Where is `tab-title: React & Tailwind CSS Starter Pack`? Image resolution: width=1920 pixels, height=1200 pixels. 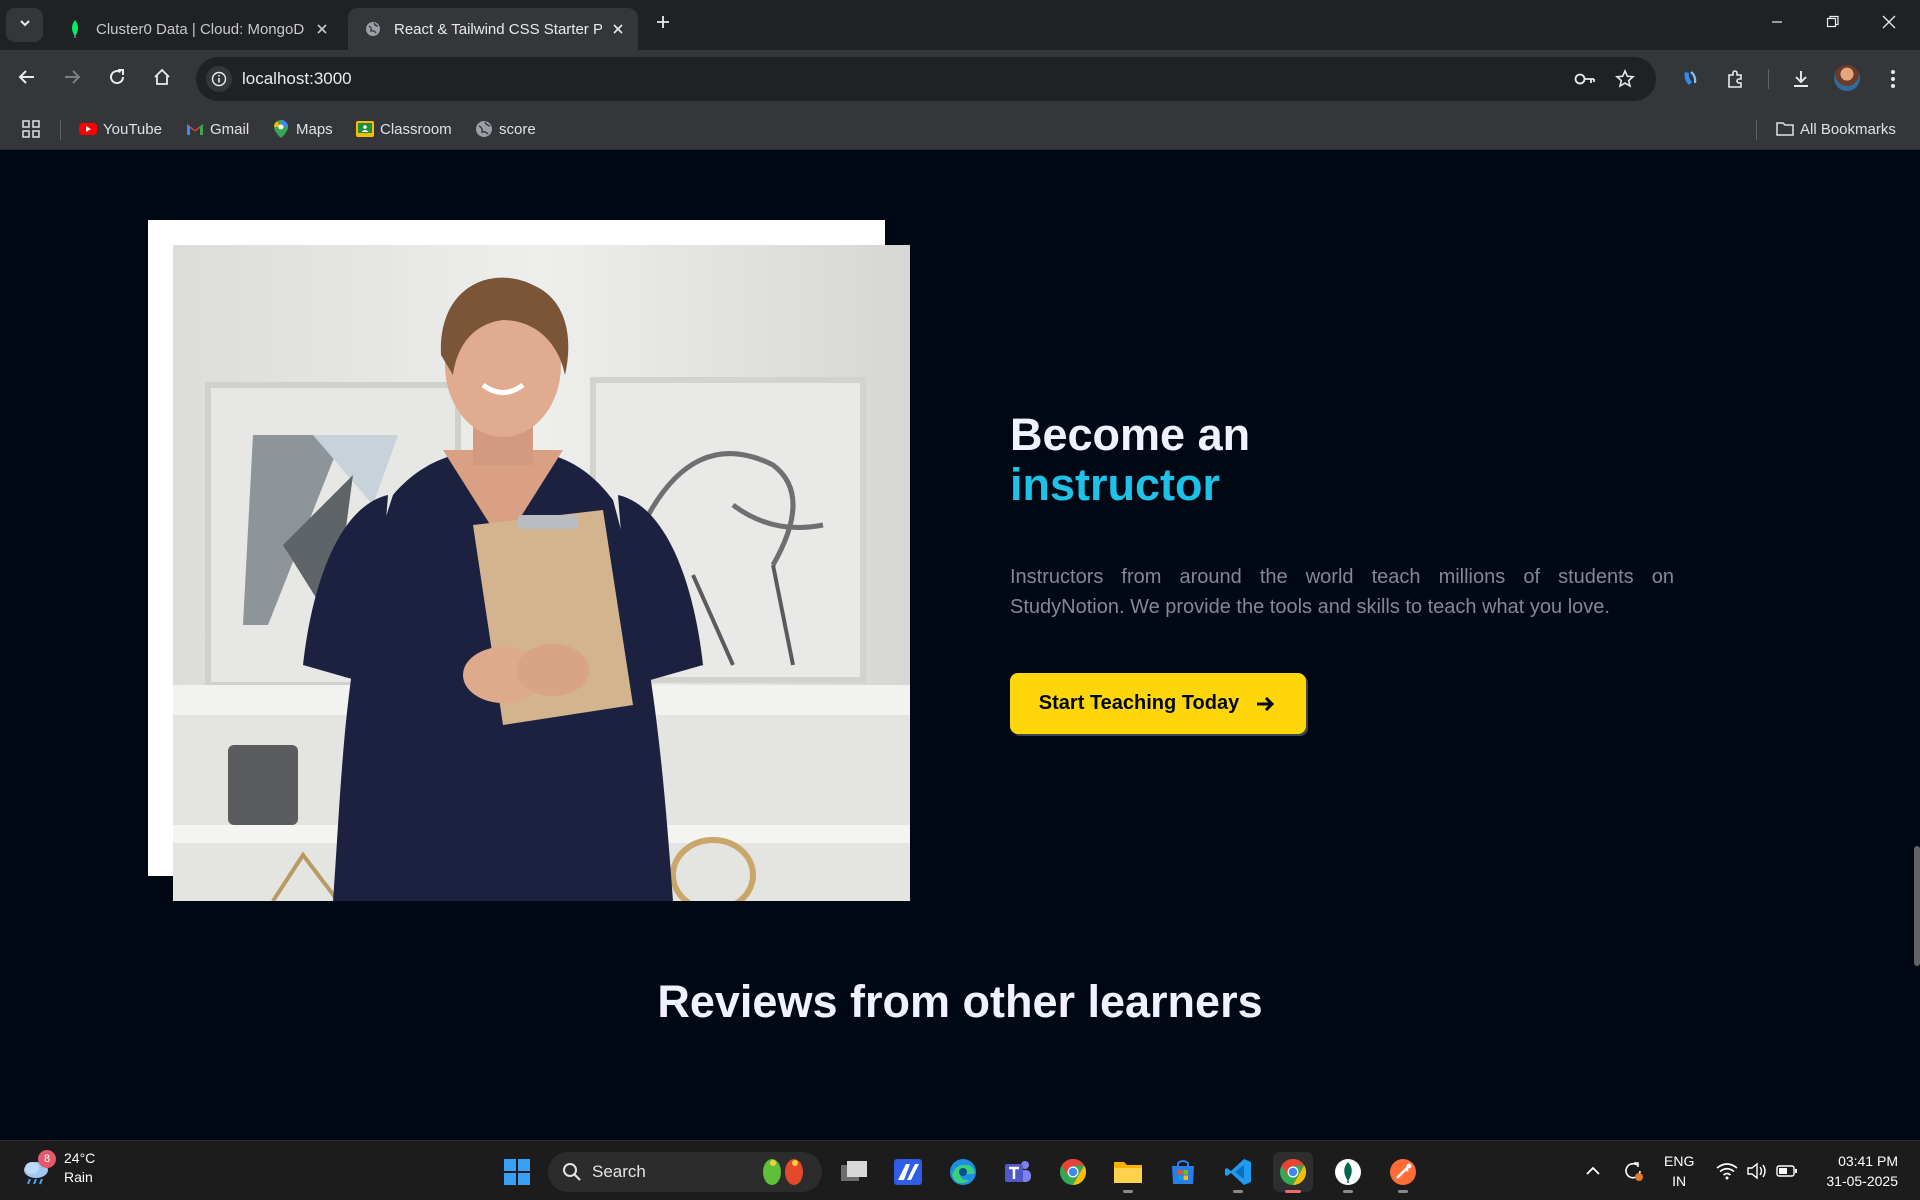
tab-title: React & Tailwind CSS Starter Pack is located at coordinates (498, 29).